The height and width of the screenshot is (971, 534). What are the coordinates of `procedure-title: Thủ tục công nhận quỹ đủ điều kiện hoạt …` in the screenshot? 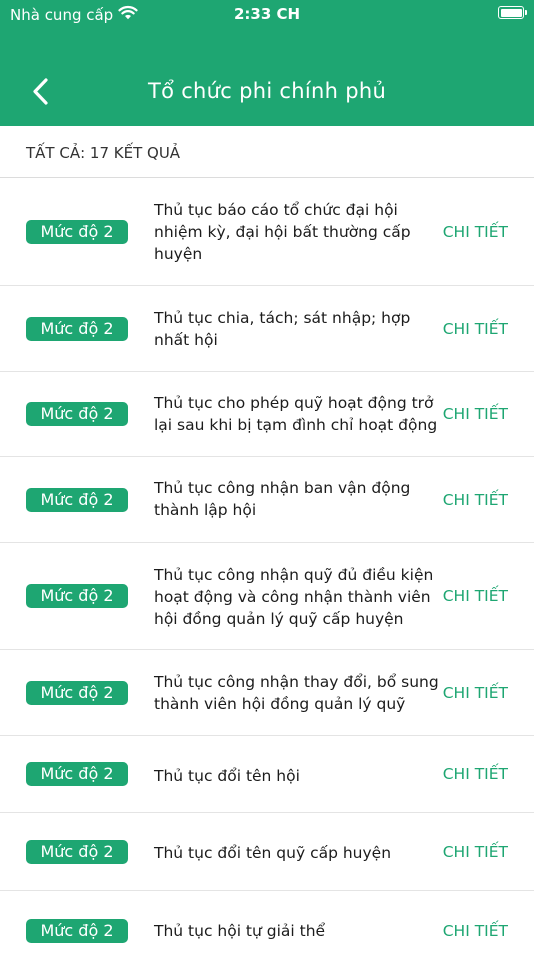 It's located at (294, 597).